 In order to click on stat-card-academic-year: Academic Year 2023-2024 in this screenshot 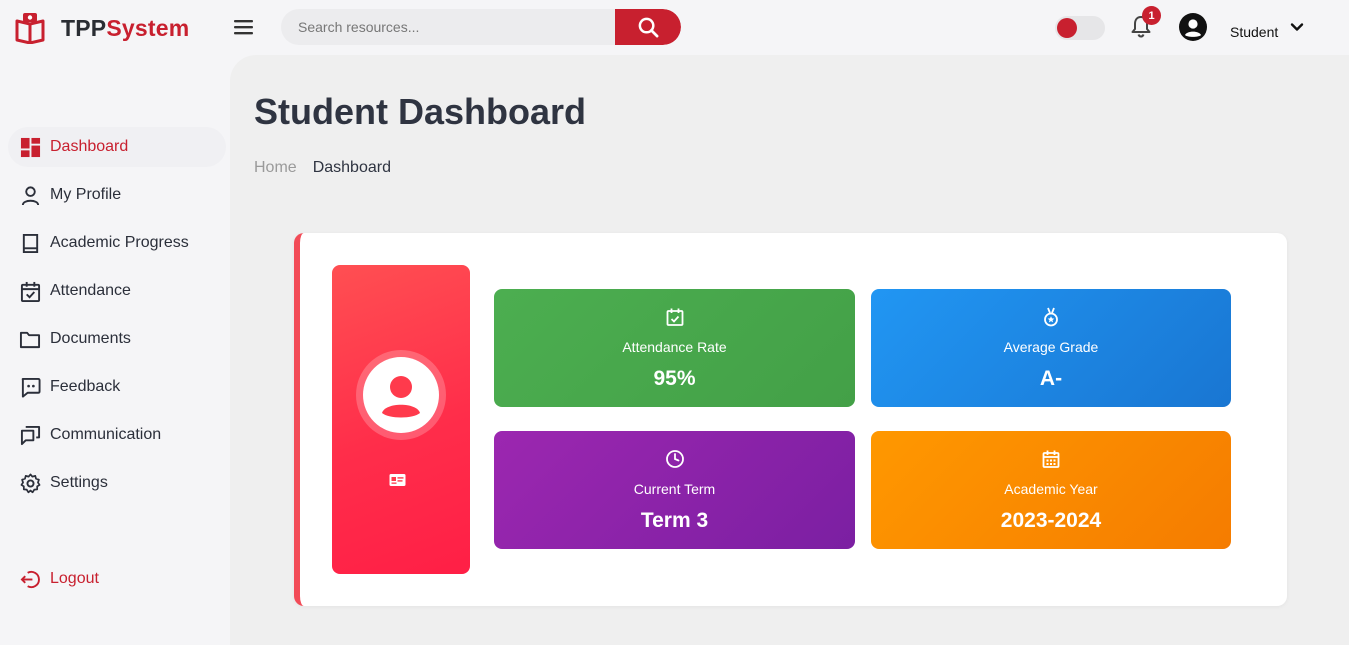, I will do `click(1051, 490)`.